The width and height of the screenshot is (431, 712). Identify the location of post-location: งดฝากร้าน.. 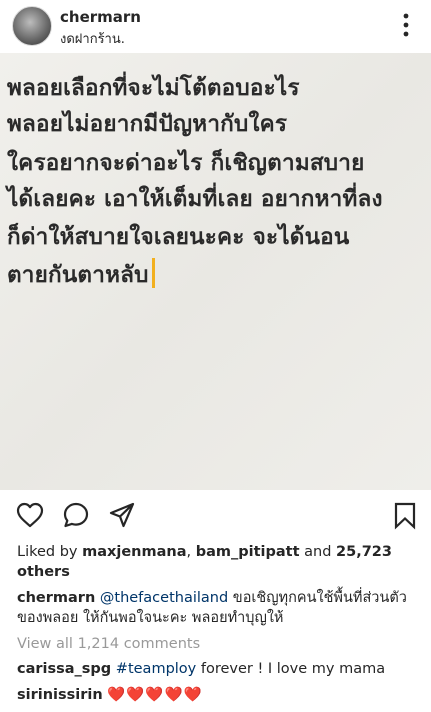
(92, 38).